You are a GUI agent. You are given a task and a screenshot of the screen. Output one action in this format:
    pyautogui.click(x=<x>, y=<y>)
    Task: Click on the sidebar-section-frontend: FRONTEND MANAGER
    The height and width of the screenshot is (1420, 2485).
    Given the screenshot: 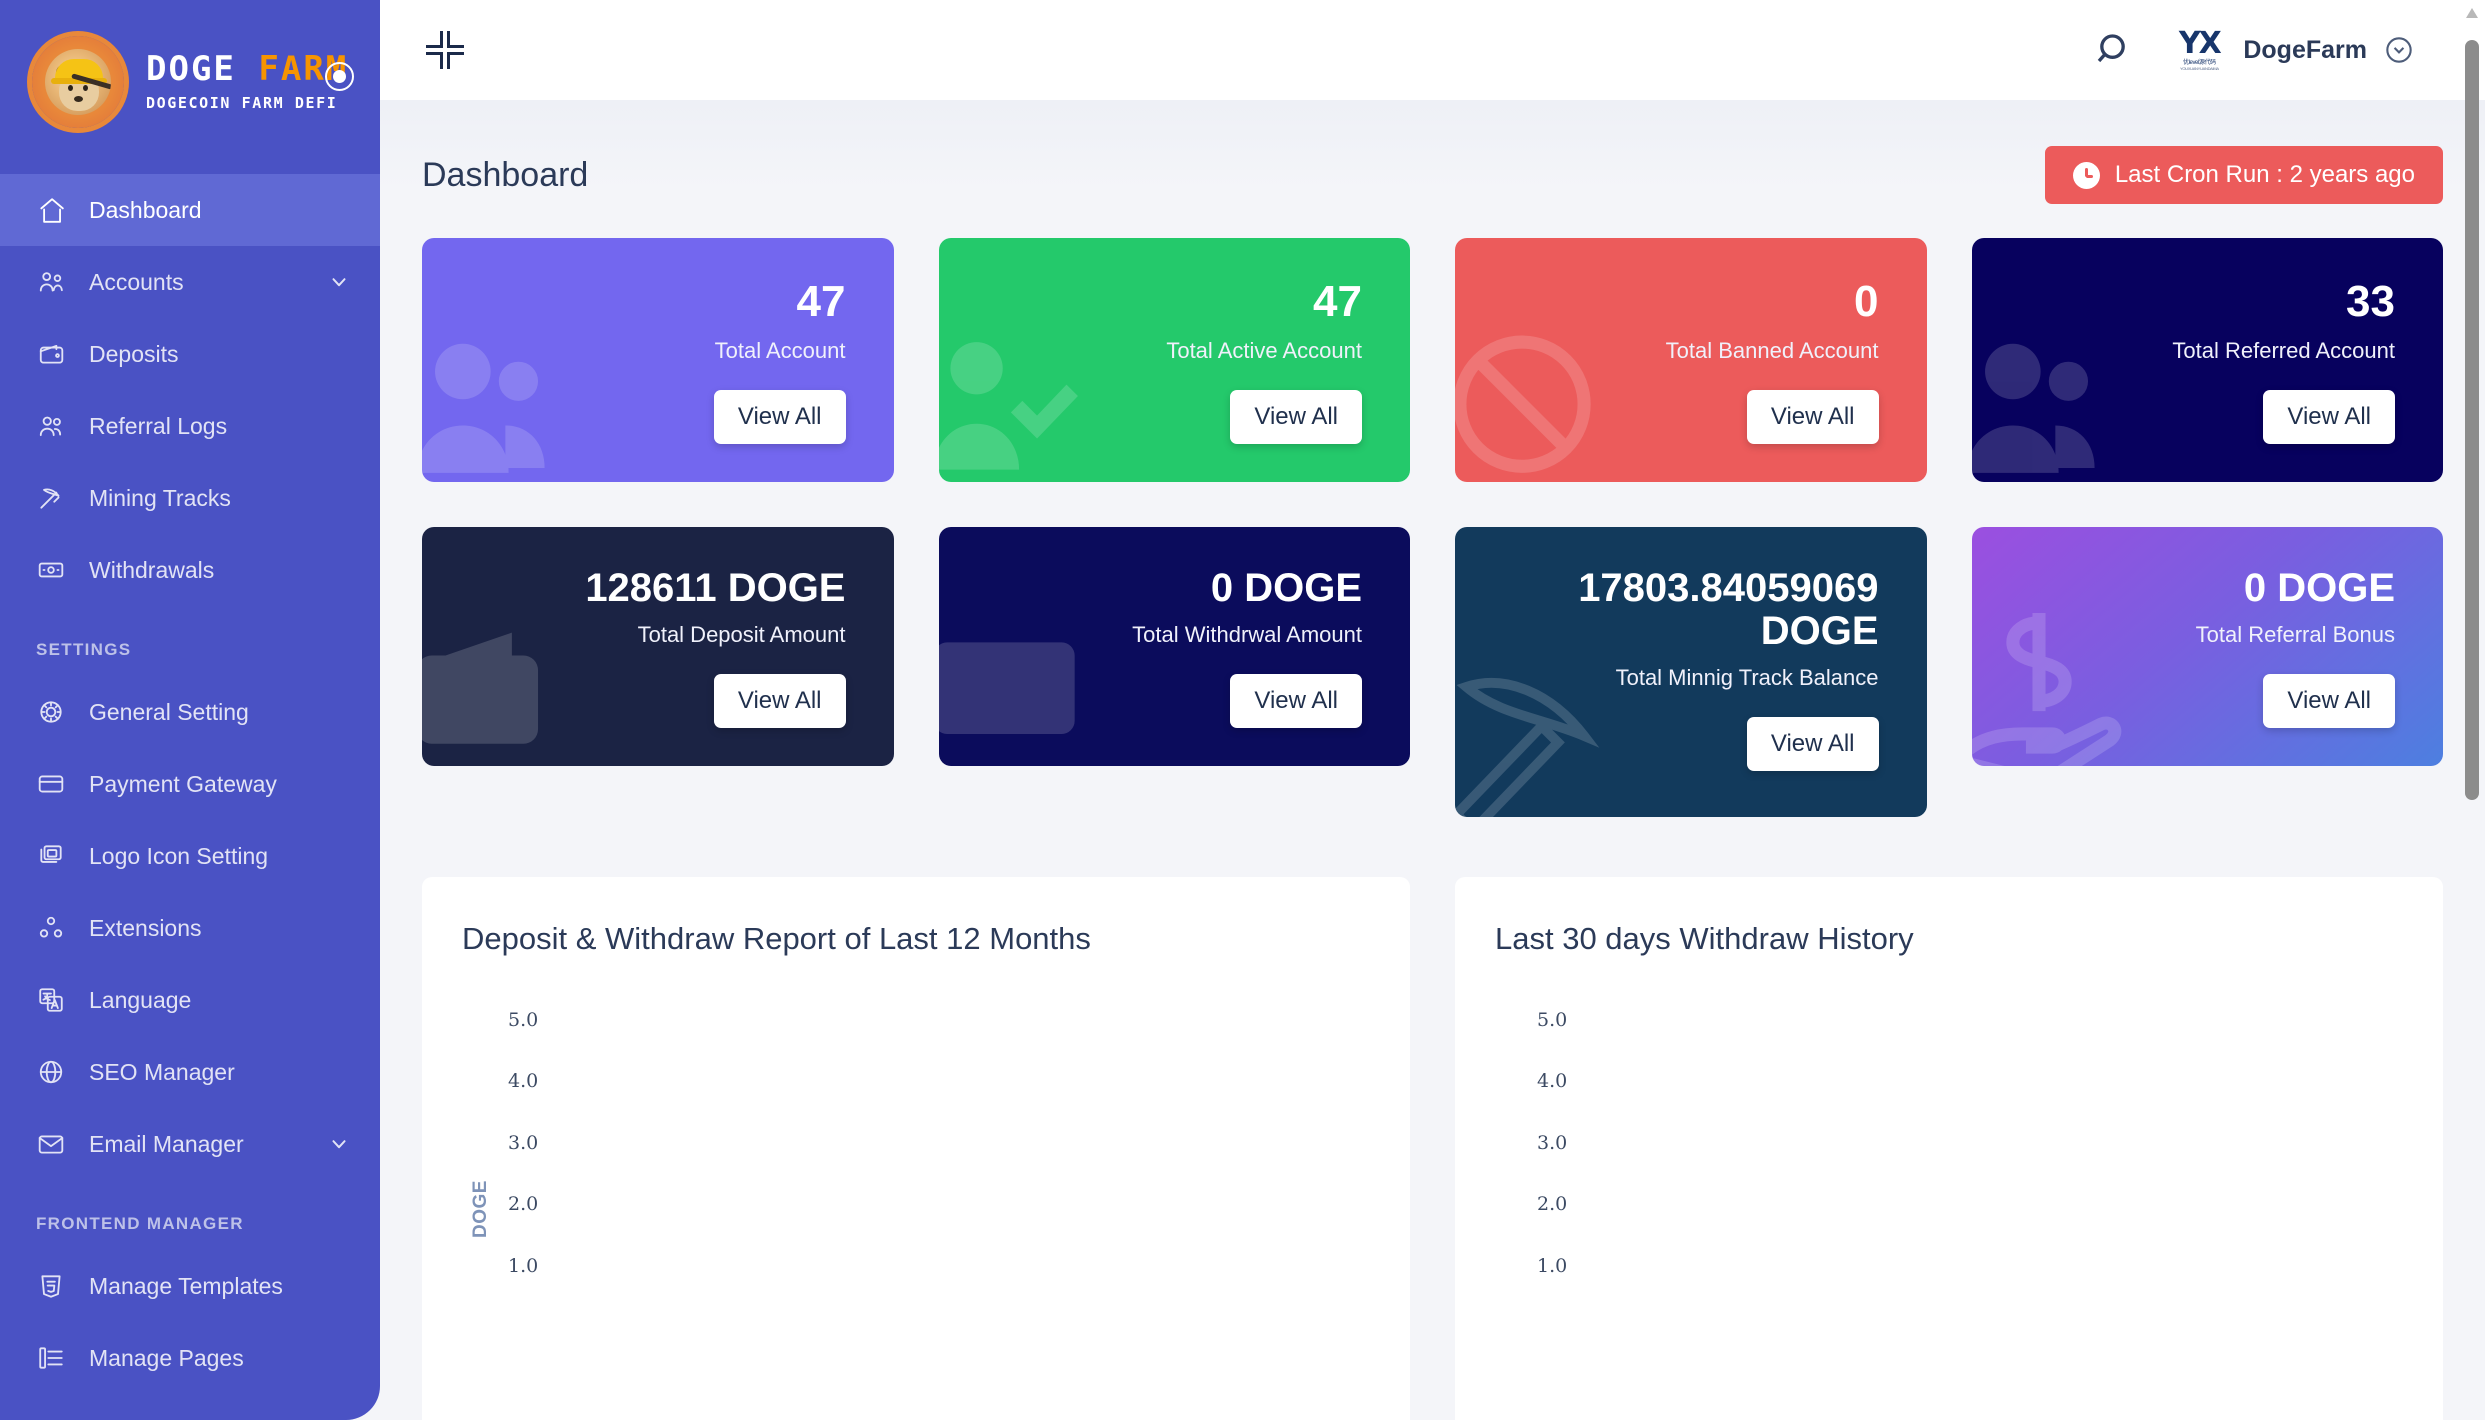 What is the action you would take?
    pyautogui.click(x=140, y=1223)
    